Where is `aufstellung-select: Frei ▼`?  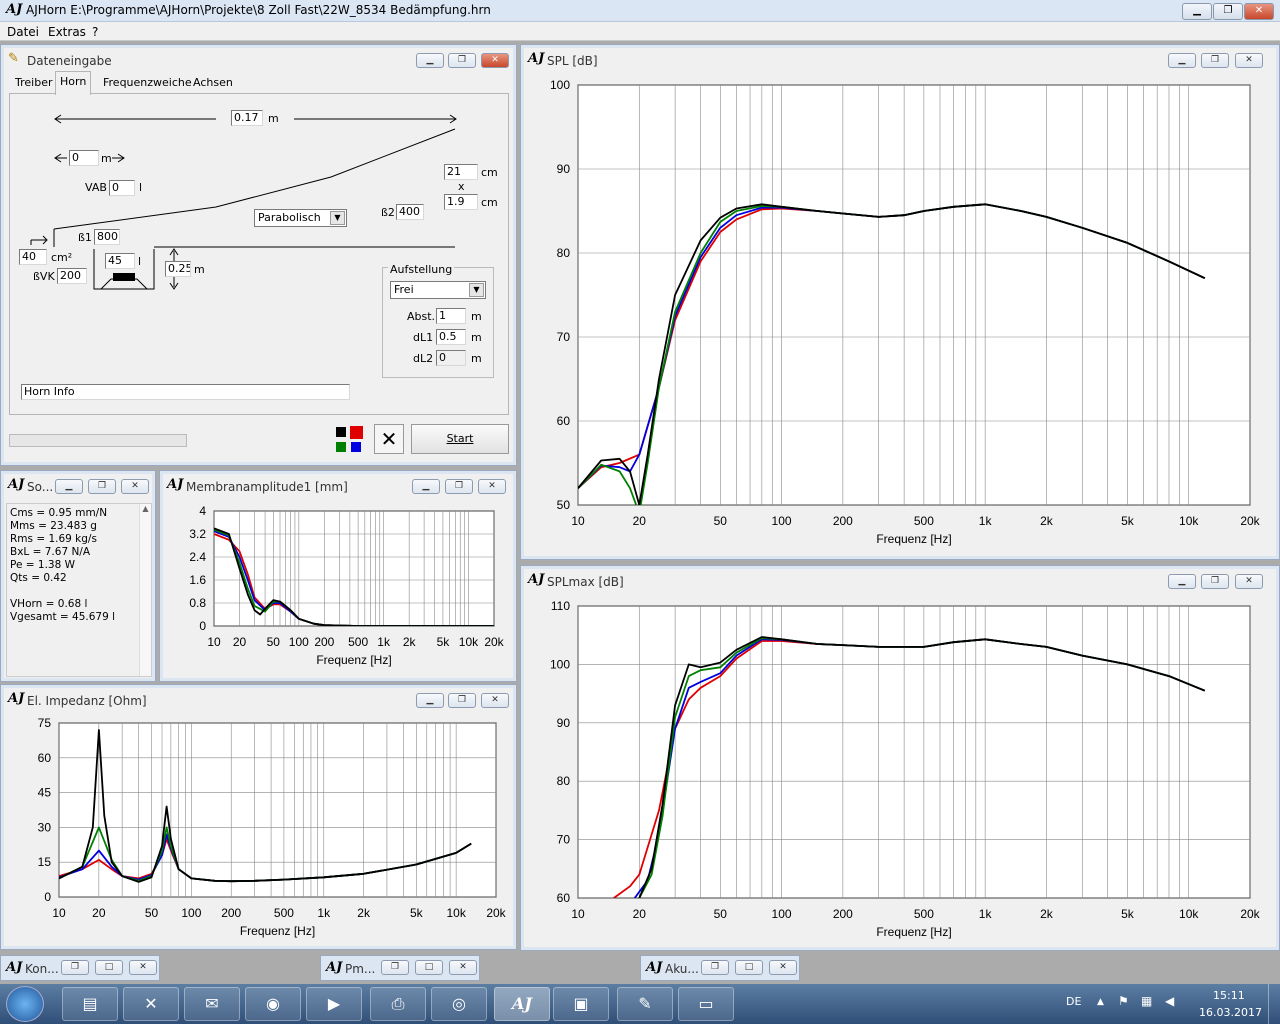 aufstellung-select: Frei ▼ is located at coordinates (438, 290).